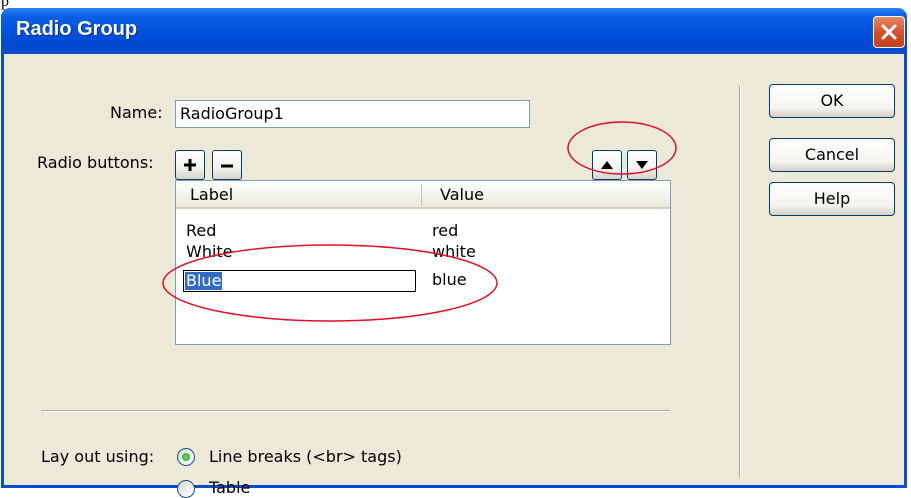 The image size is (911, 498). What do you see at coordinates (98, 456) in the screenshot?
I see `lay-out-using-label: Lay out using:` at bounding box center [98, 456].